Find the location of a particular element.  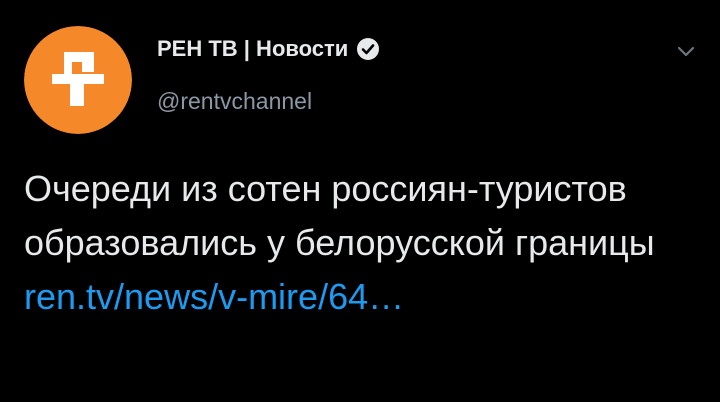

avatar is located at coordinates (78, 80).